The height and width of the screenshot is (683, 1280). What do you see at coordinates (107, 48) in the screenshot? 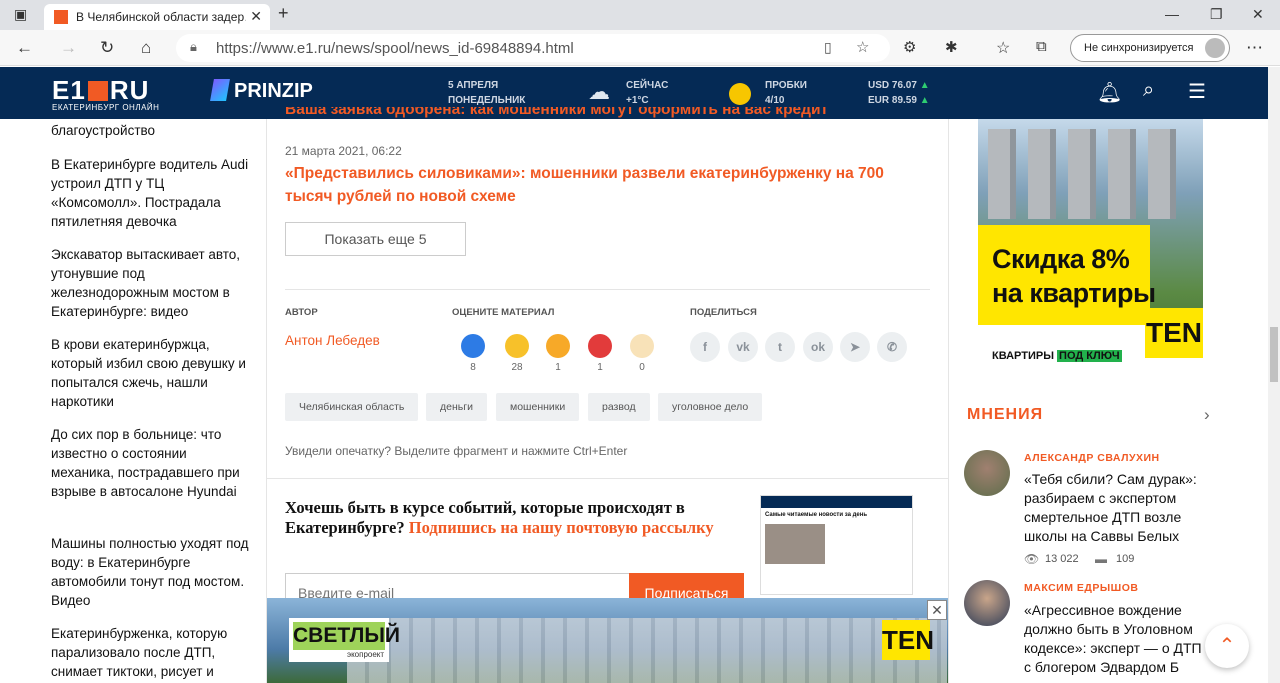
I see `refresh-icon: ↻` at bounding box center [107, 48].